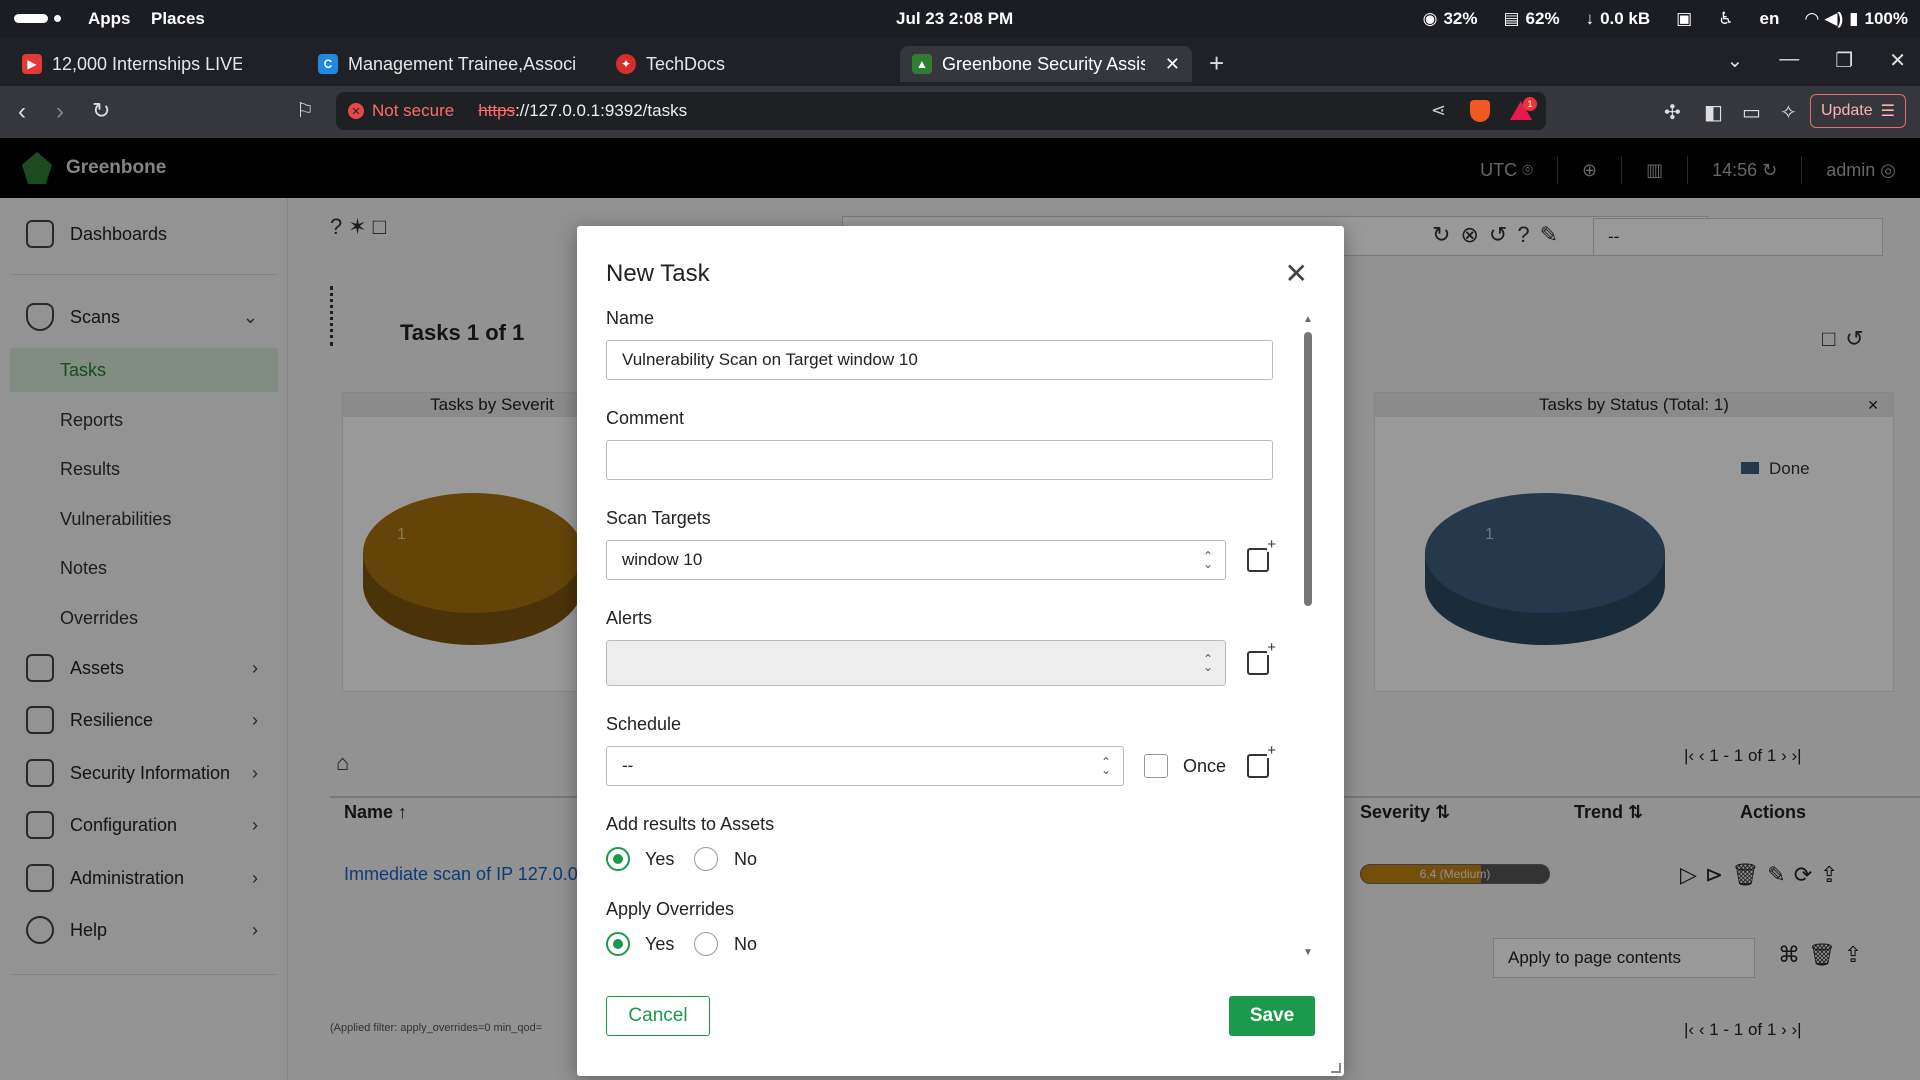  What do you see at coordinates (1308, 636) in the screenshot?
I see `dialog-scrollbar: ▲ ▼` at bounding box center [1308, 636].